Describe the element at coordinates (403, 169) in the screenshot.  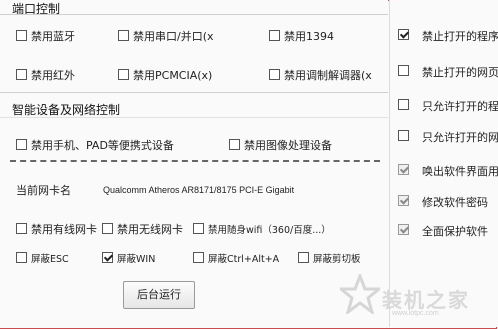
I see `checkbox-summon-ui-hotkey` at that location.